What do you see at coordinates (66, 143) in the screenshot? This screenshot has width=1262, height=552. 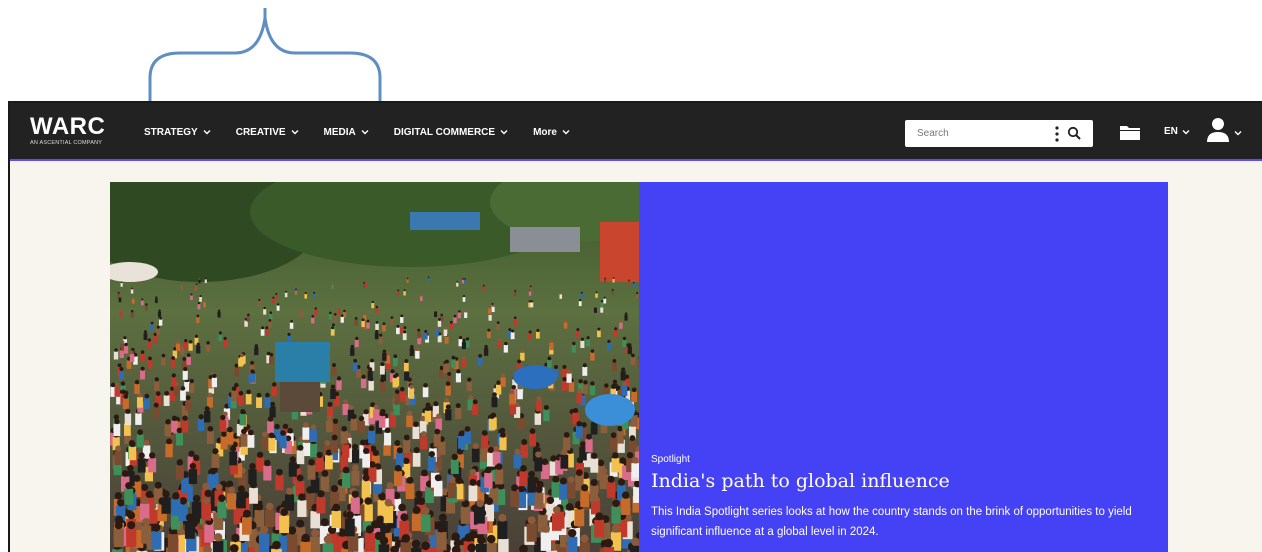 I see `logo-tagline: AN ASCENTIAL COMPANY` at bounding box center [66, 143].